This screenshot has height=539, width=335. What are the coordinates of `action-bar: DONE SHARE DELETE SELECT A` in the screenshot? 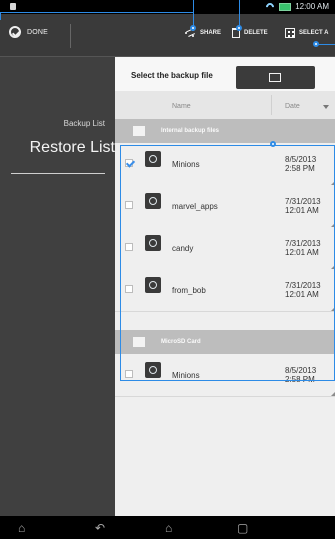 It's located at (167, 35).